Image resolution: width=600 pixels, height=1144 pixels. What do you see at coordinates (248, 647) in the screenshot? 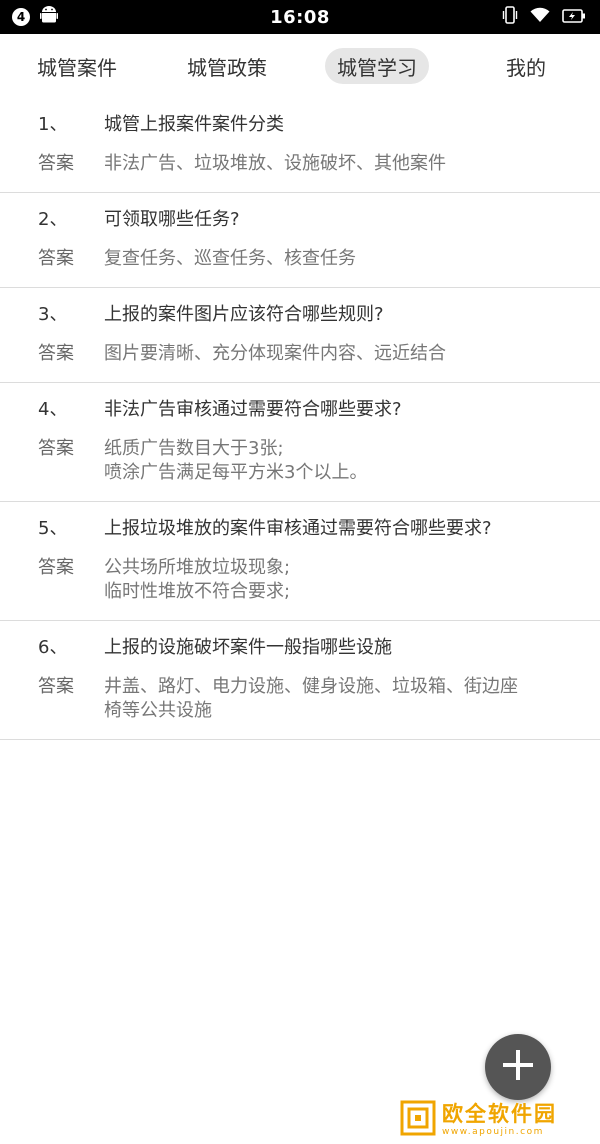
I see `question-text: 上报的设施破坏案件一般指哪些设施` at bounding box center [248, 647].